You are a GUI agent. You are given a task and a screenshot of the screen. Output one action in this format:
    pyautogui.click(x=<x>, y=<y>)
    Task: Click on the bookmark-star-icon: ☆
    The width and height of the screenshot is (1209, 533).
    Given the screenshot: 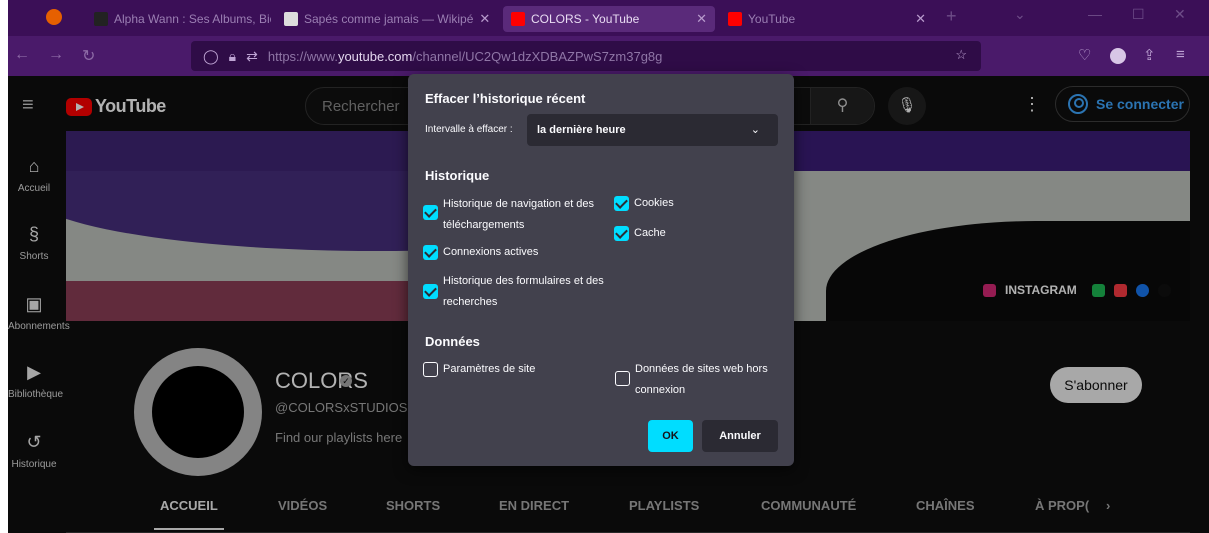 What is the action you would take?
    pyautogui.click(x=961, y=55)
    